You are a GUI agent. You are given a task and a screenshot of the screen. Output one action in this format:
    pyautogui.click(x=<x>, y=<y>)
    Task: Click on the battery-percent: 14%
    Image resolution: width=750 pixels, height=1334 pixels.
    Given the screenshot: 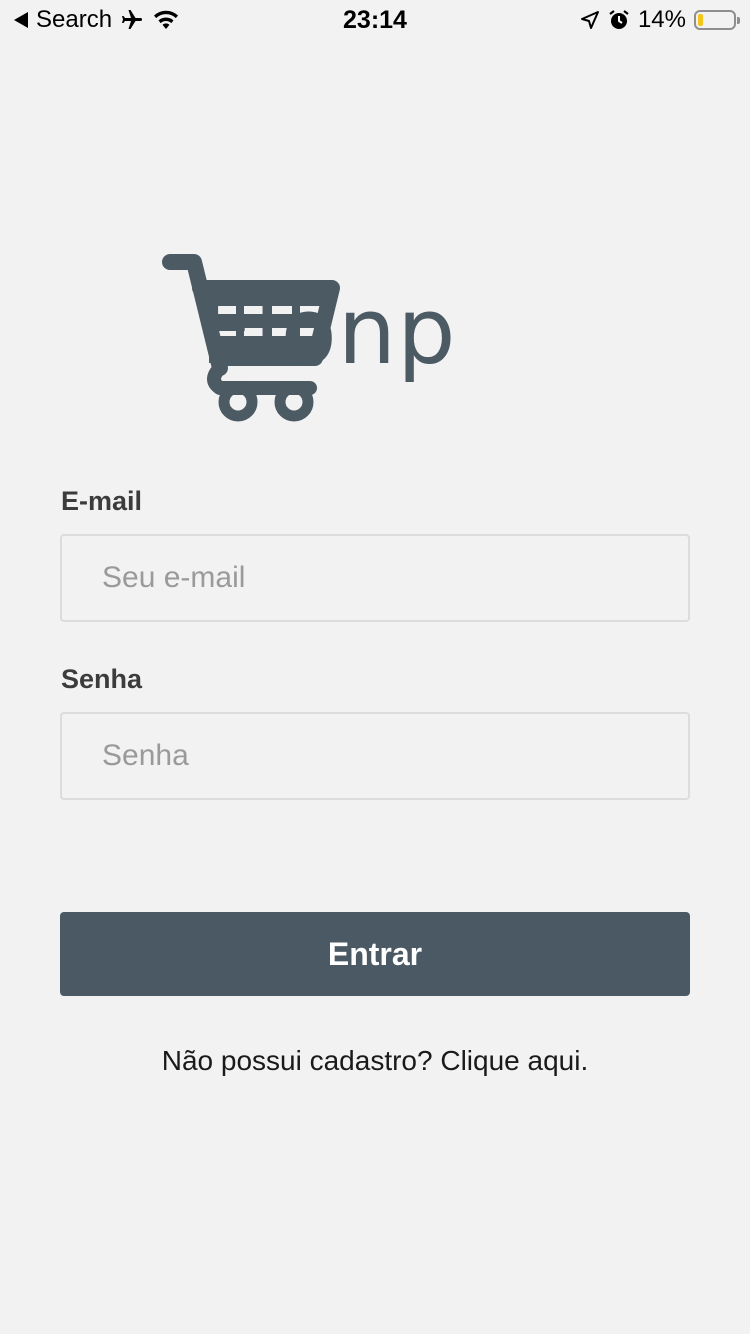 What is the action you would take?
    pyautogui.click(x=661, y=19)
    